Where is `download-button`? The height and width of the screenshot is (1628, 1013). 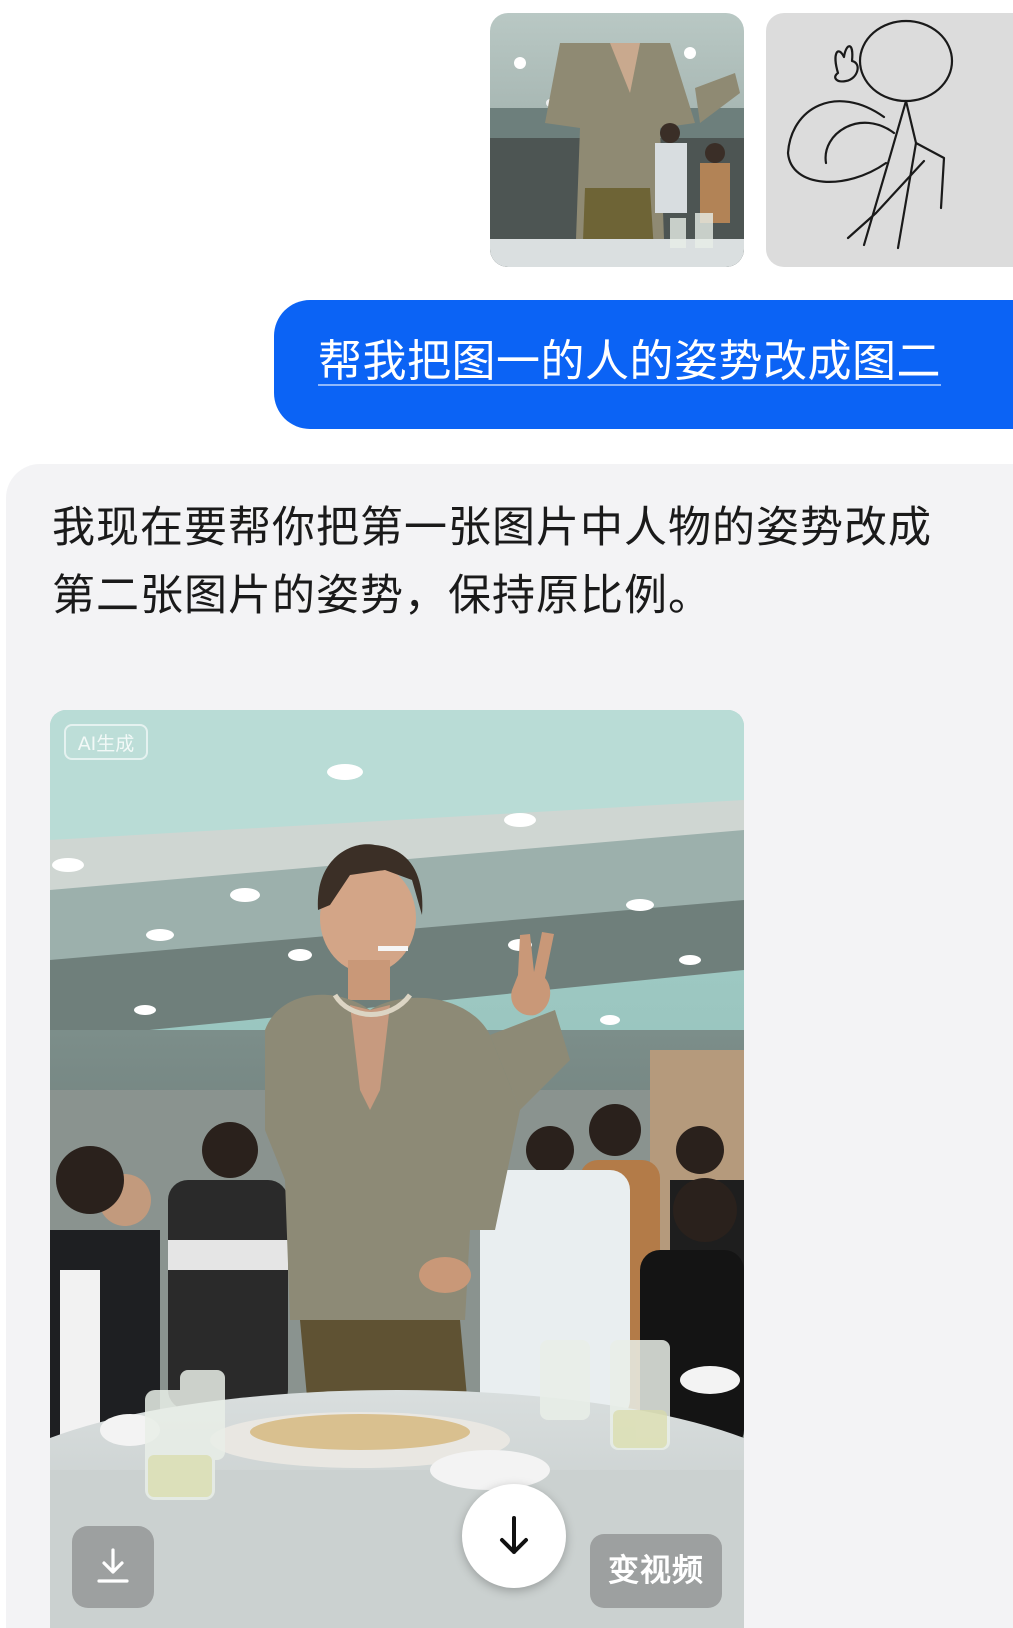 download-button is located at coordinates (514, 1536).